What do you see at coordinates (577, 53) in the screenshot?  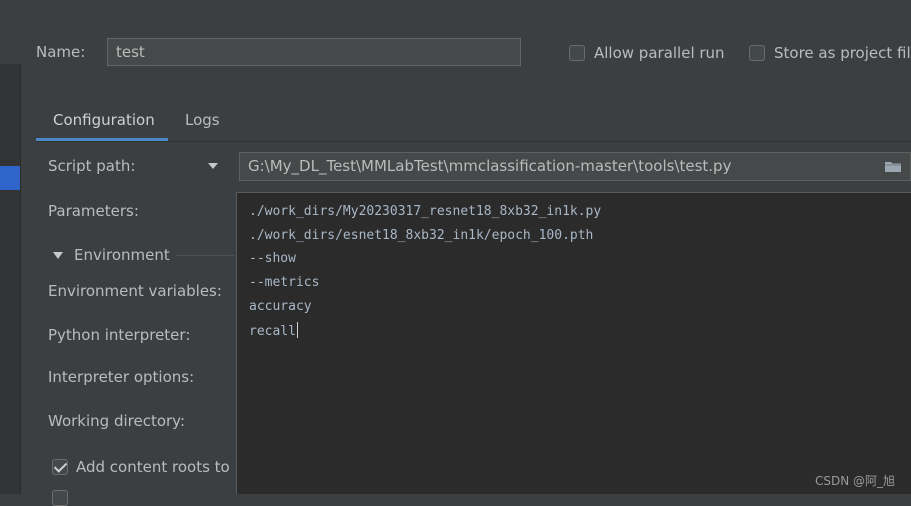 I see `allow-parallel-checkbox` at bounding box center [577, 53].